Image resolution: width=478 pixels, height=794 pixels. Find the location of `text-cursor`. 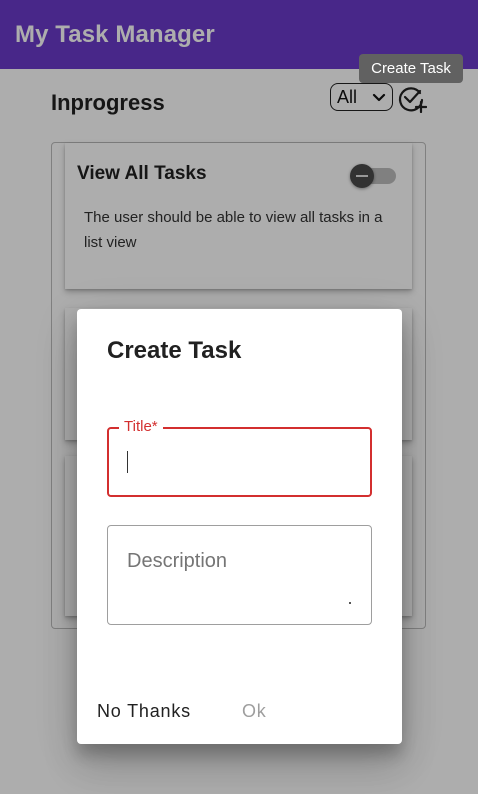

text-cursor is located at coordinates (127, 462).